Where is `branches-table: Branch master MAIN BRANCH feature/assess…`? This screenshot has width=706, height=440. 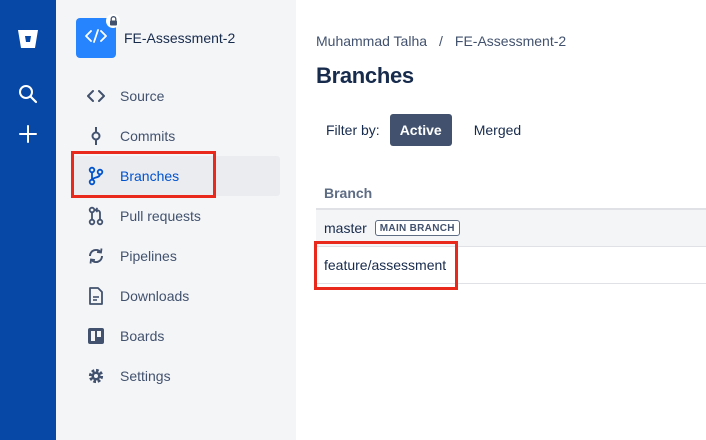 branches-table: Branch master MAIN BRANCH feature/assess… is located at coordinates (511, 231).